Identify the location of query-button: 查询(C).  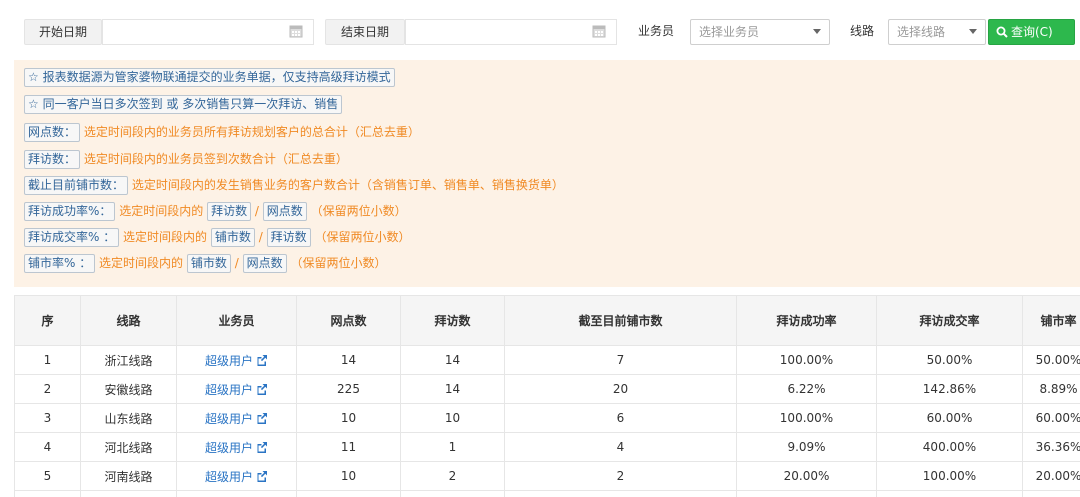
(1031, 32).